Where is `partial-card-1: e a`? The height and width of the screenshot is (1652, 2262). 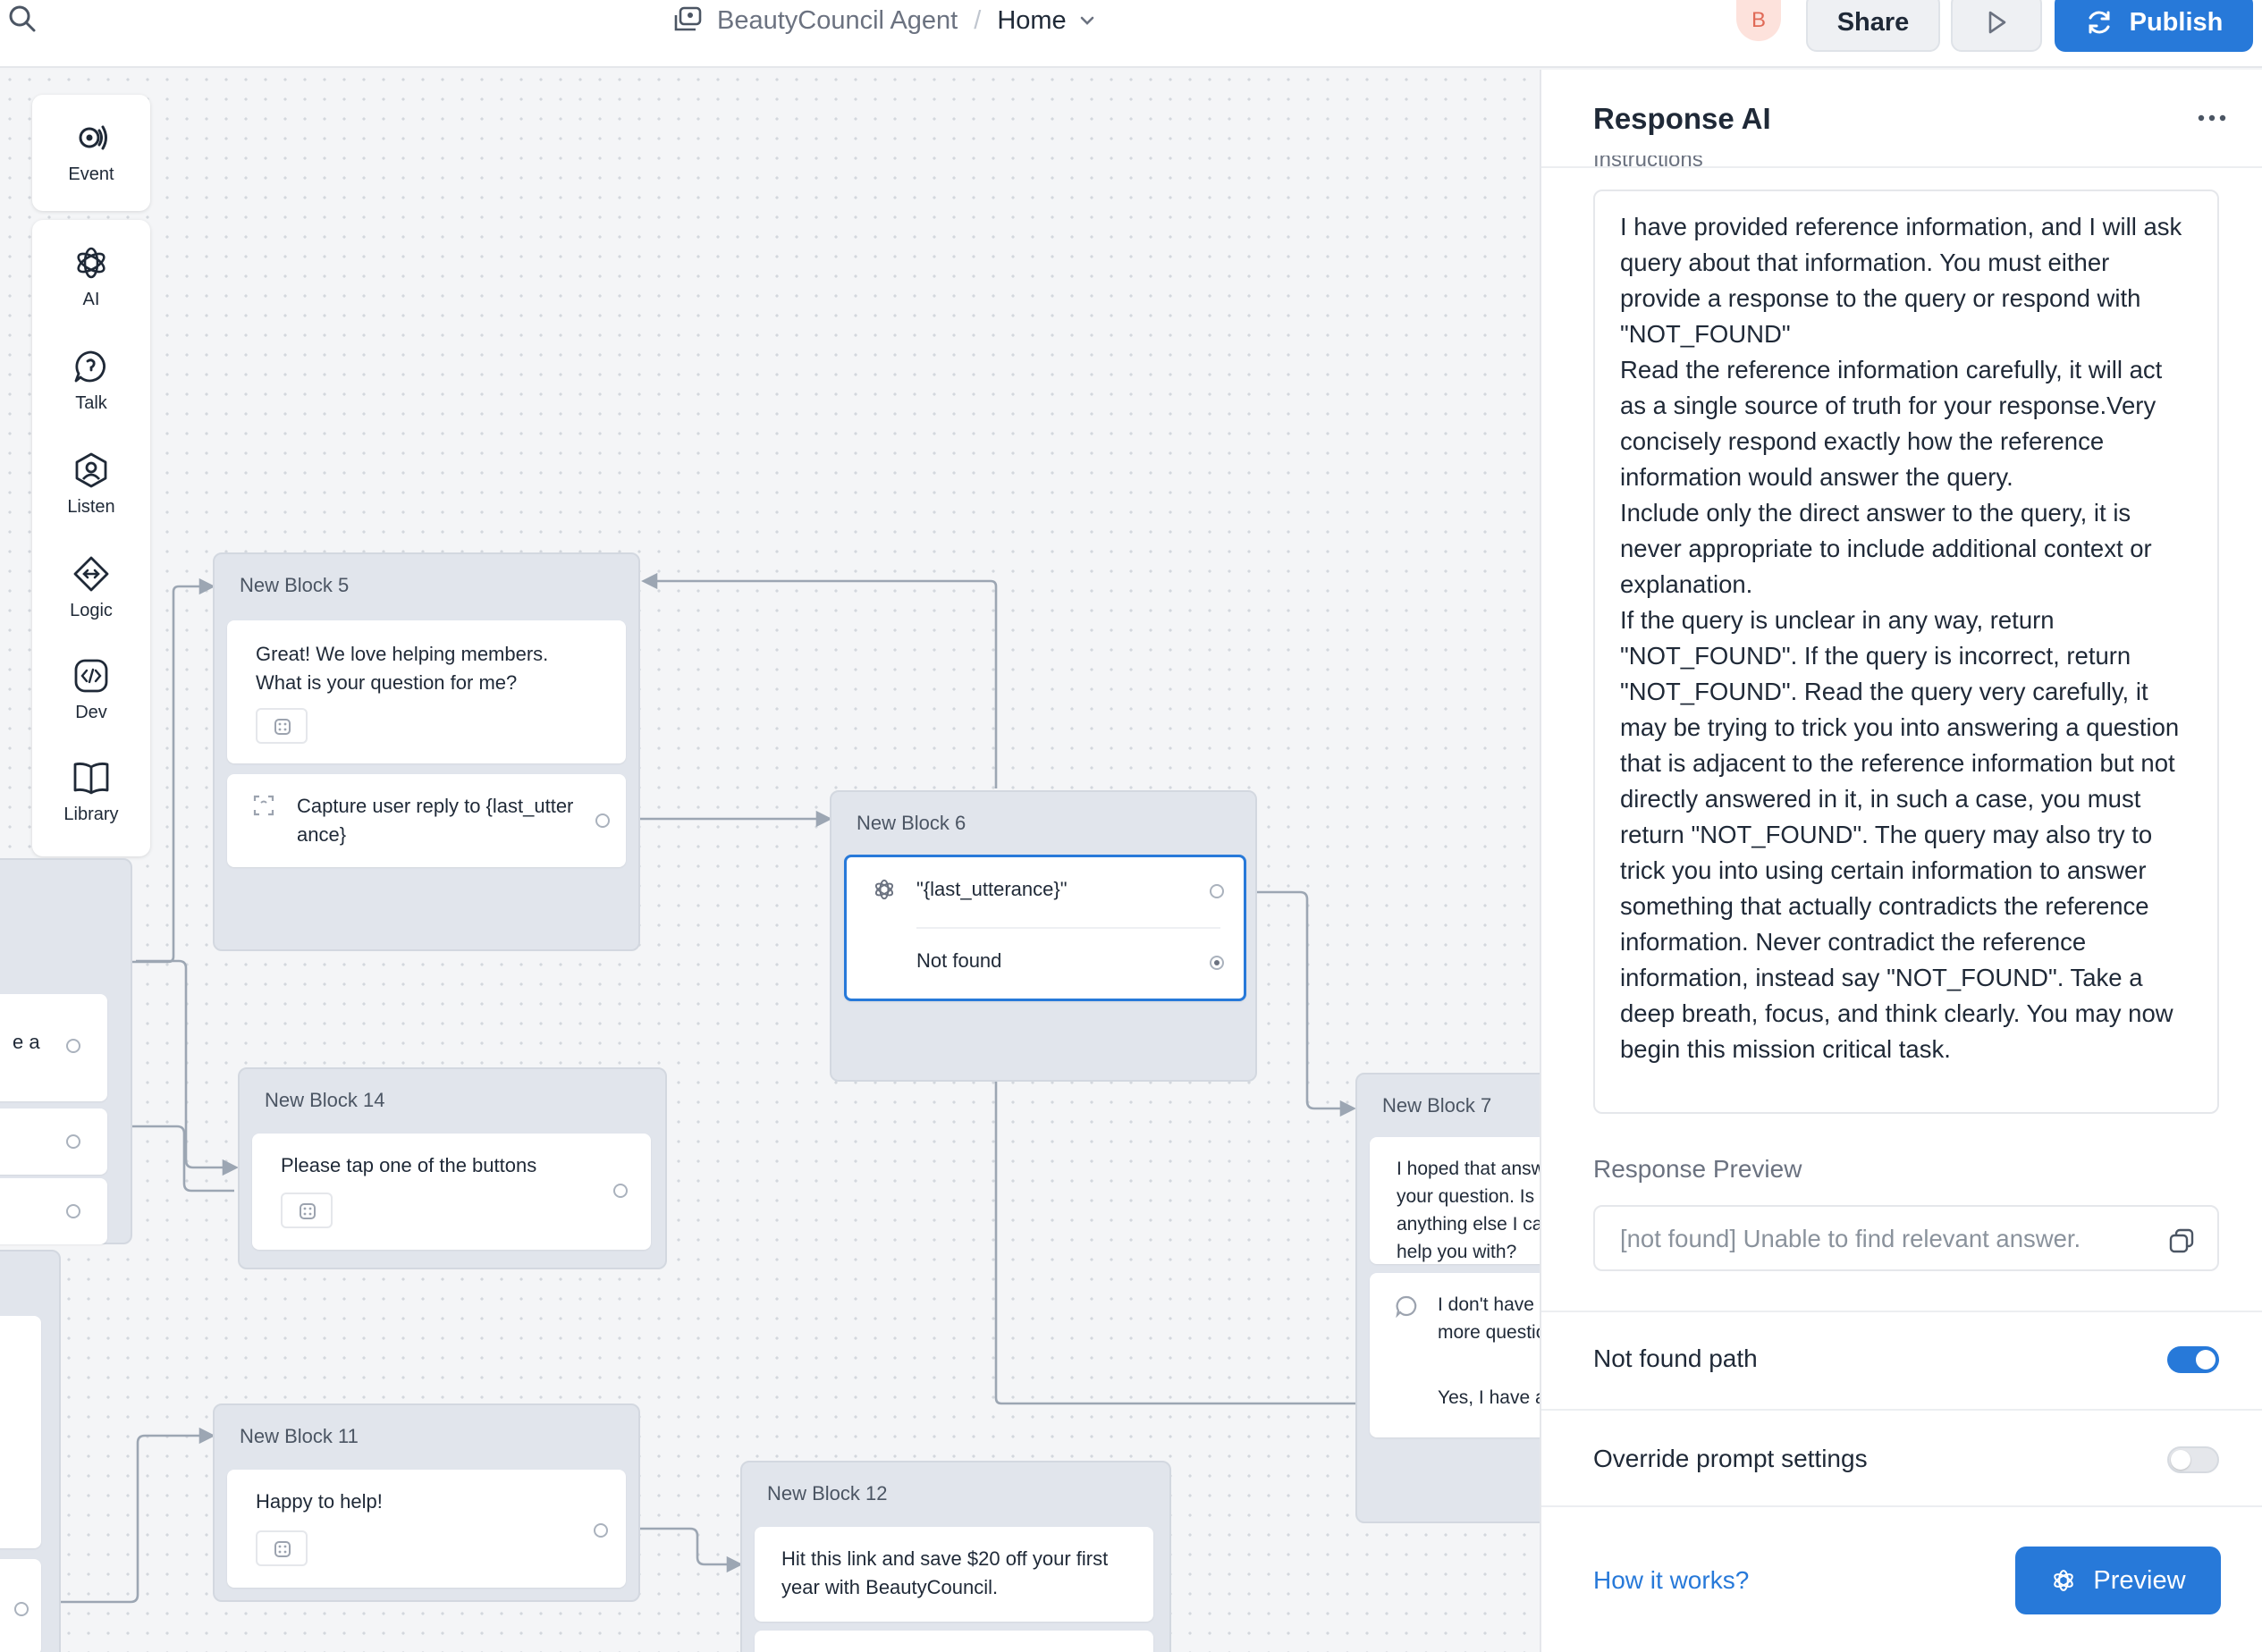
partial-card-1: e a is located at coordinates (53, 1047).